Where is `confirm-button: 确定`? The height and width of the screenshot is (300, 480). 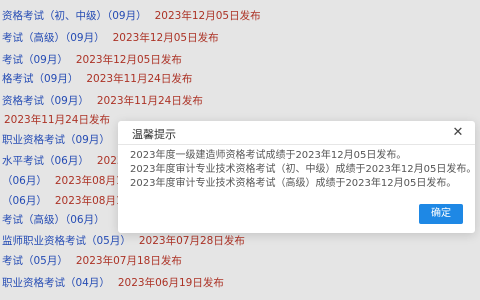
confirm-button: 确定 is located at coordinates (441, 214).